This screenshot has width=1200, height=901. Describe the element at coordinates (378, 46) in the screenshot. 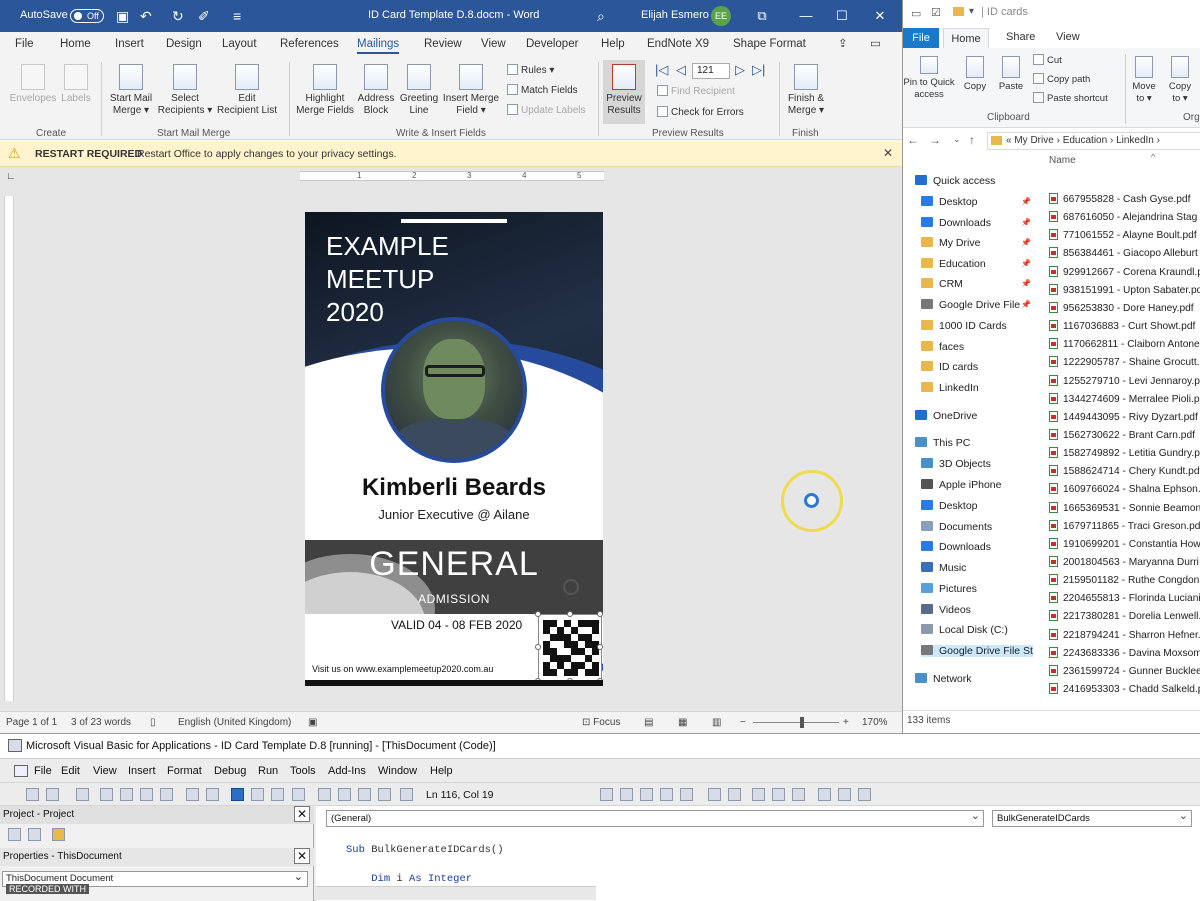

I see `menu-mailings: Mailings` at that location.